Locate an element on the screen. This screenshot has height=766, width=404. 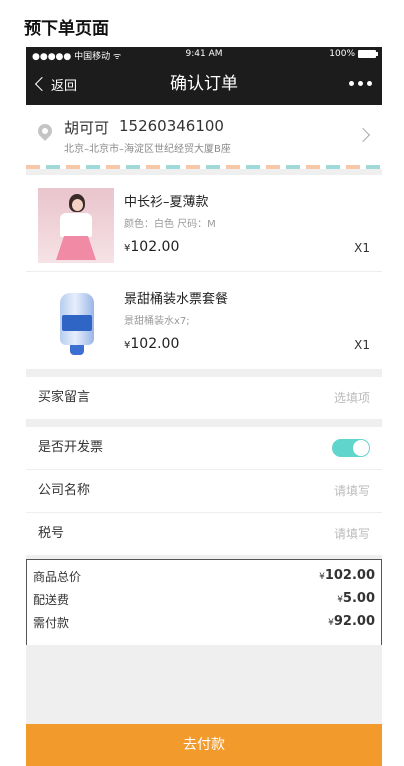
chevron-right-icon is located at coordinates (363, 135).